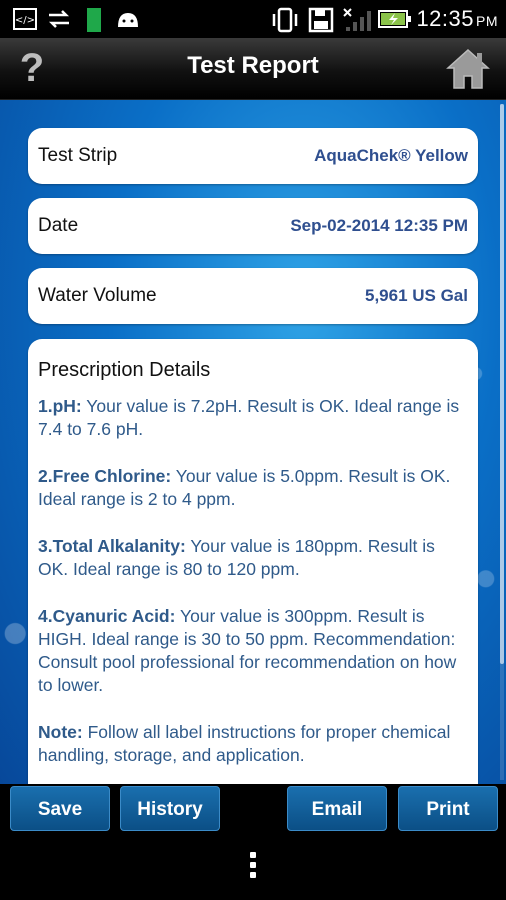  I want to click on email-button: Email, so click(337, 808).